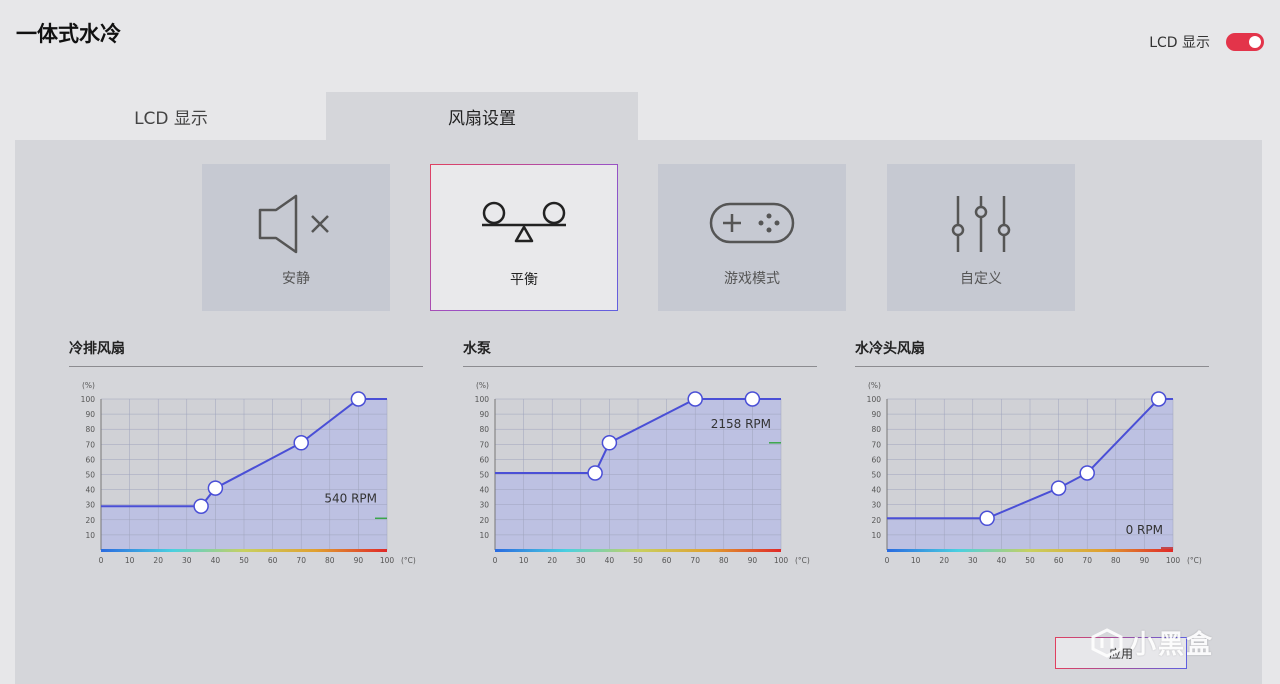 The height and width of the screenshot is (684, 1280). Describe the element at coordinates (524, 280) in the screenshot. I see `mode-balanced-label: 平衡` at that location.